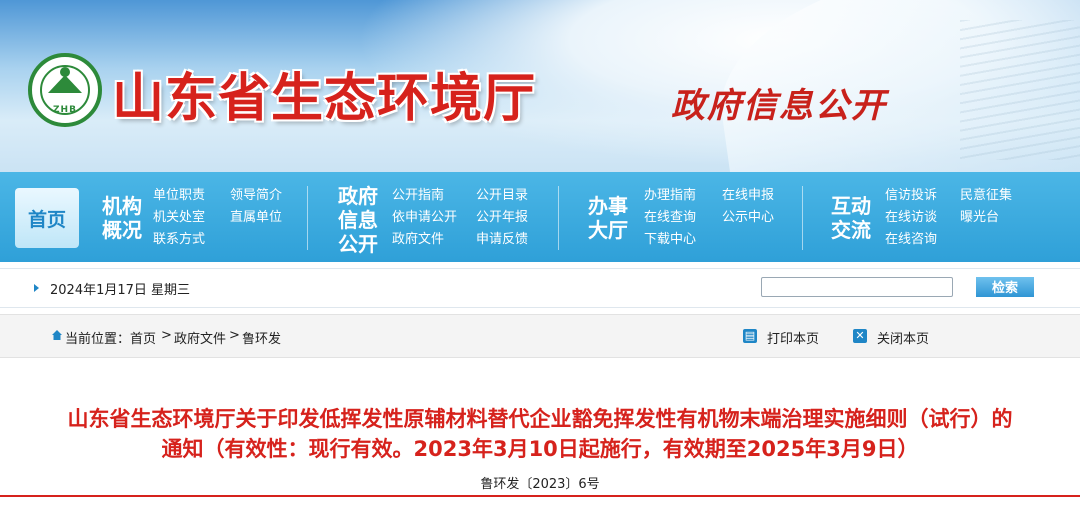  Describe the element at coordinates (540, 449) in the screenshot. I see `document-title-line: 通知（有效性：现行有效。2023年3月10日起施行，有效期至2025年3月9日）` at that location.